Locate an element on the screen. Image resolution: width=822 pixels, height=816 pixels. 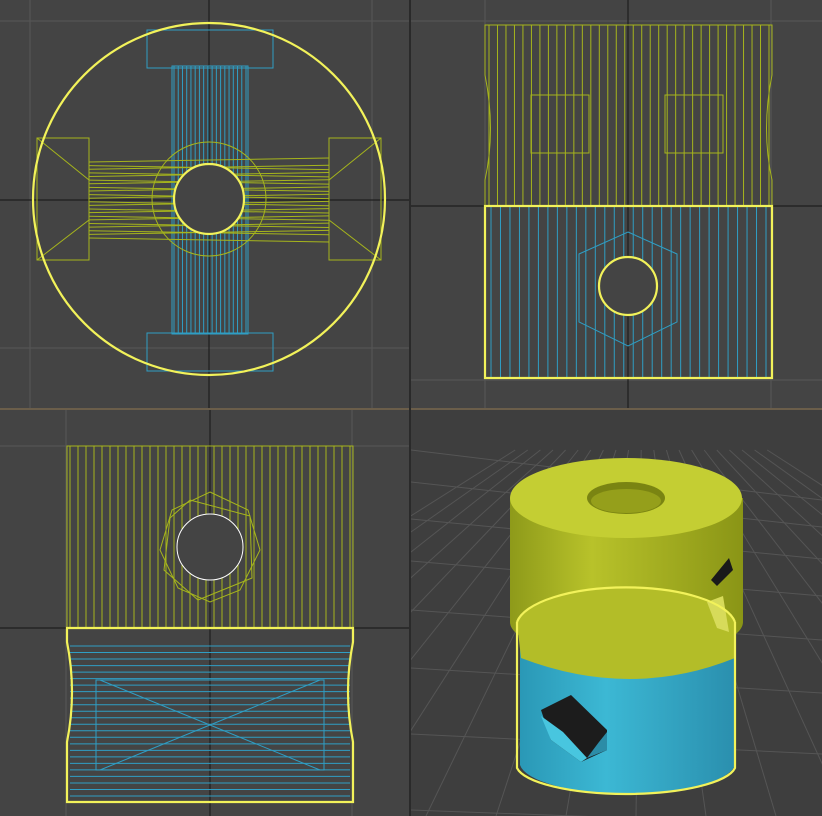
side-hole-outline is located at coordinates (628, 286).